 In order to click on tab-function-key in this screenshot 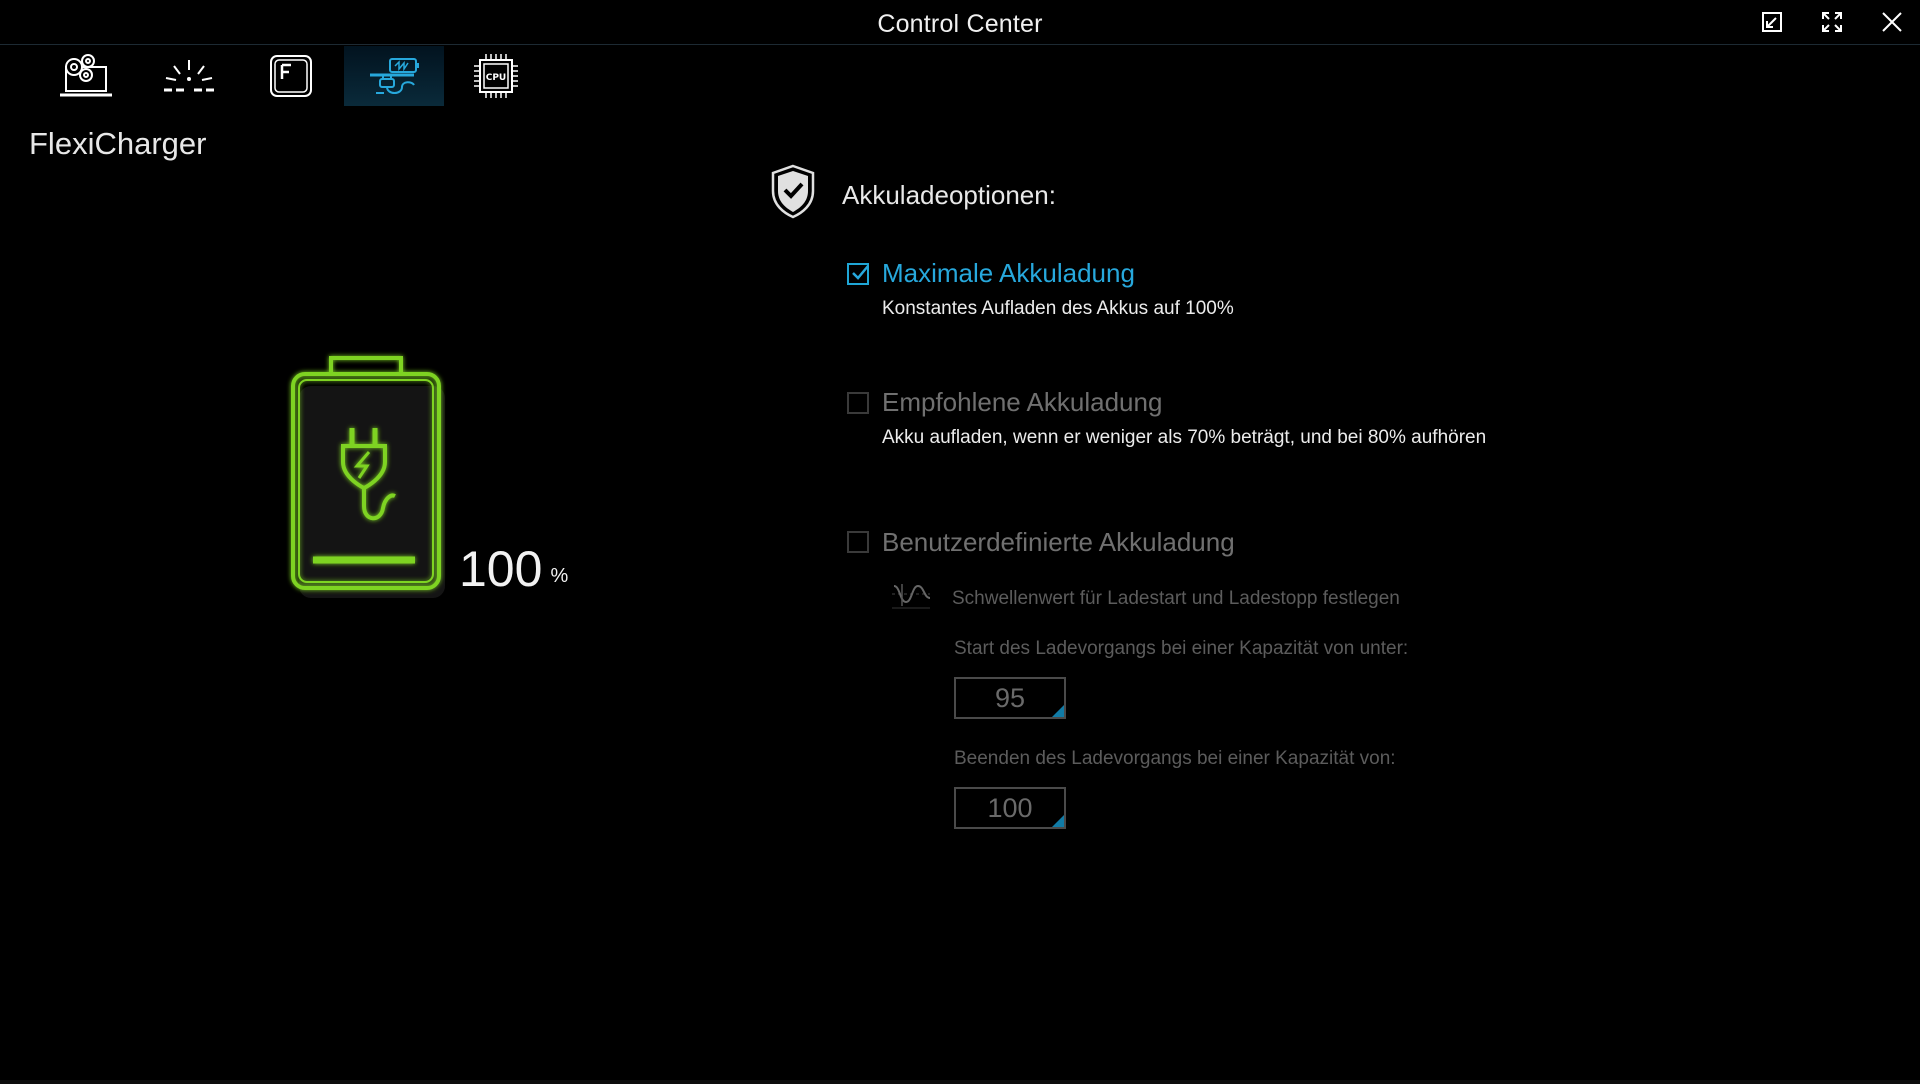, I will do `click(291, 76)`.